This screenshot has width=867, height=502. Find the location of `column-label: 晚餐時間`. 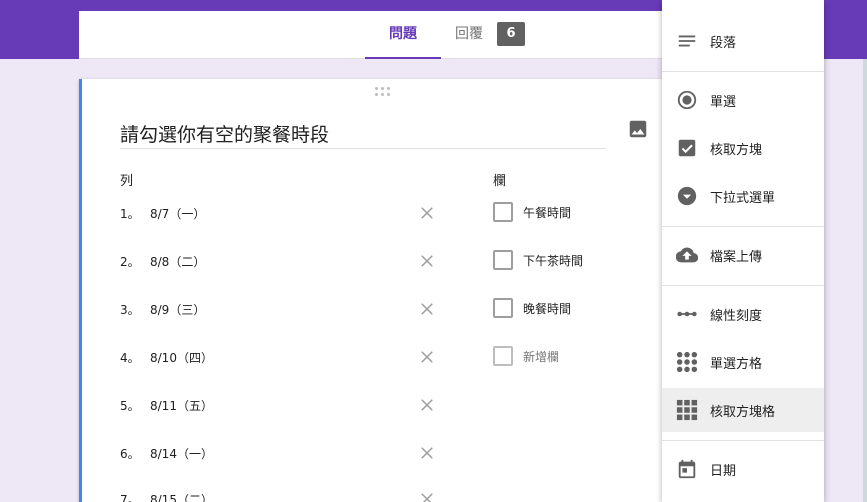

column-label: 晚餐時間 is located at coordinates (547, 308).